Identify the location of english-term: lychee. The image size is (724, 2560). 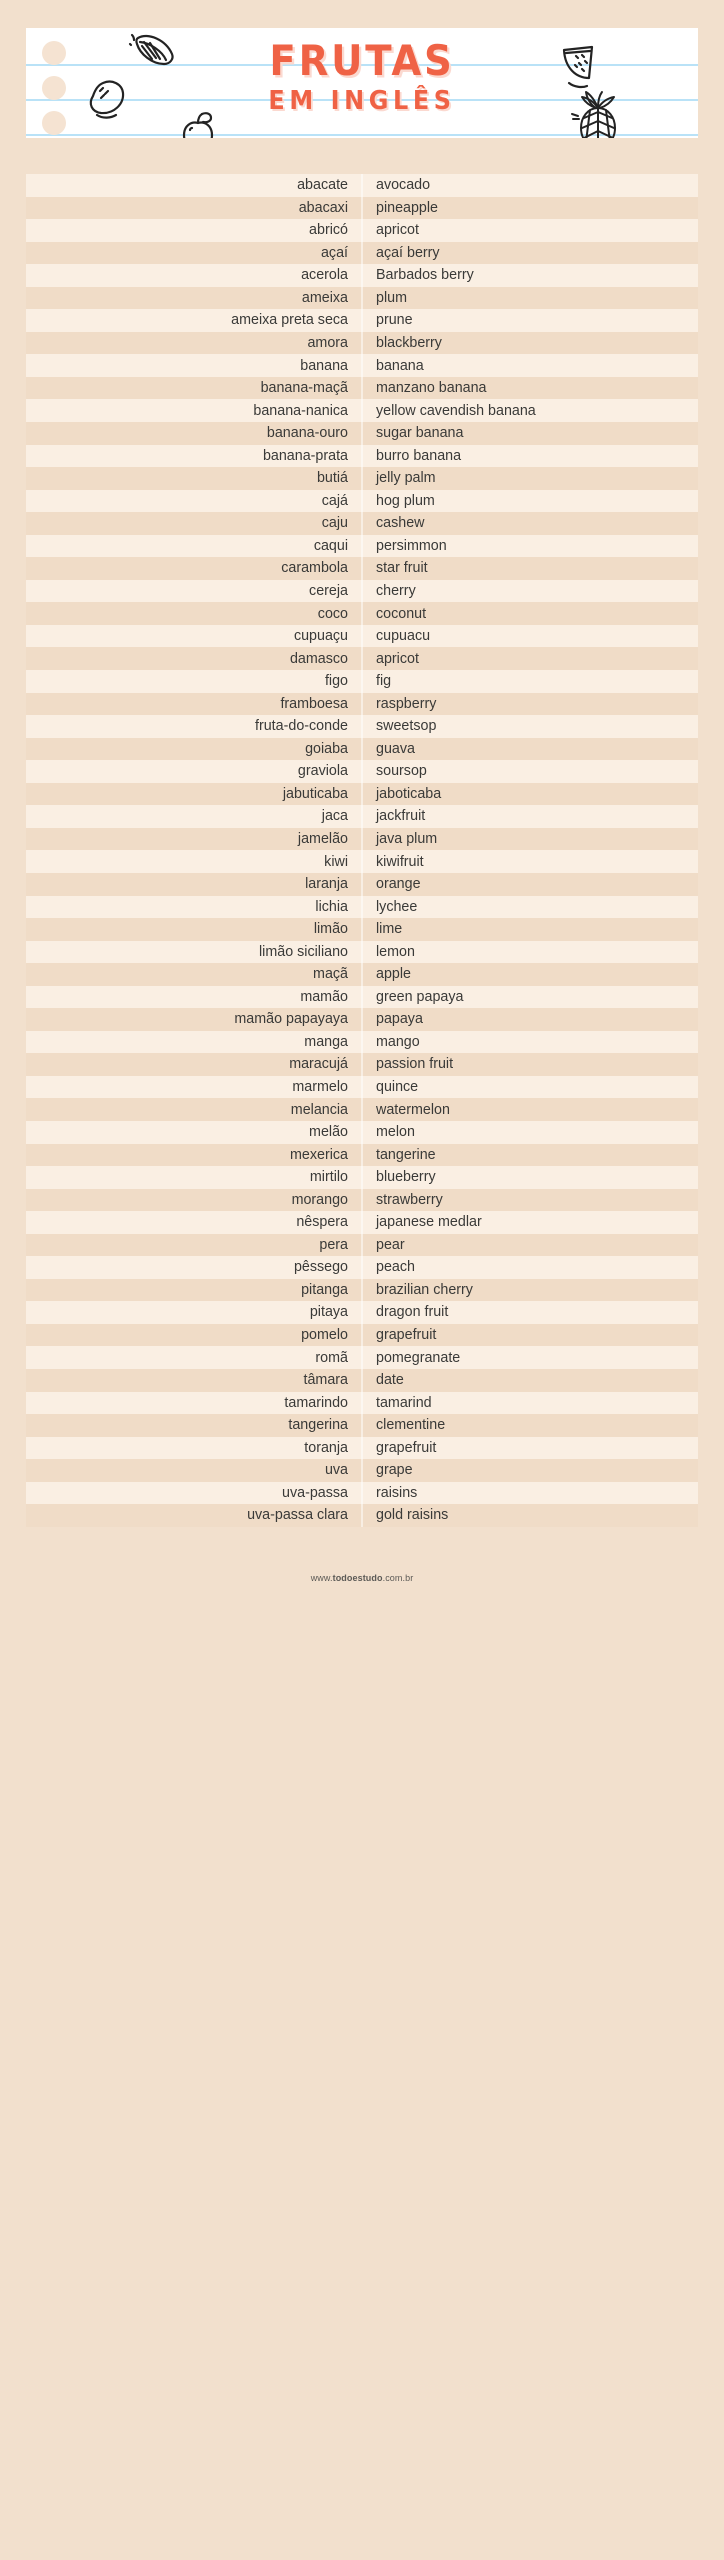
(397, 906).